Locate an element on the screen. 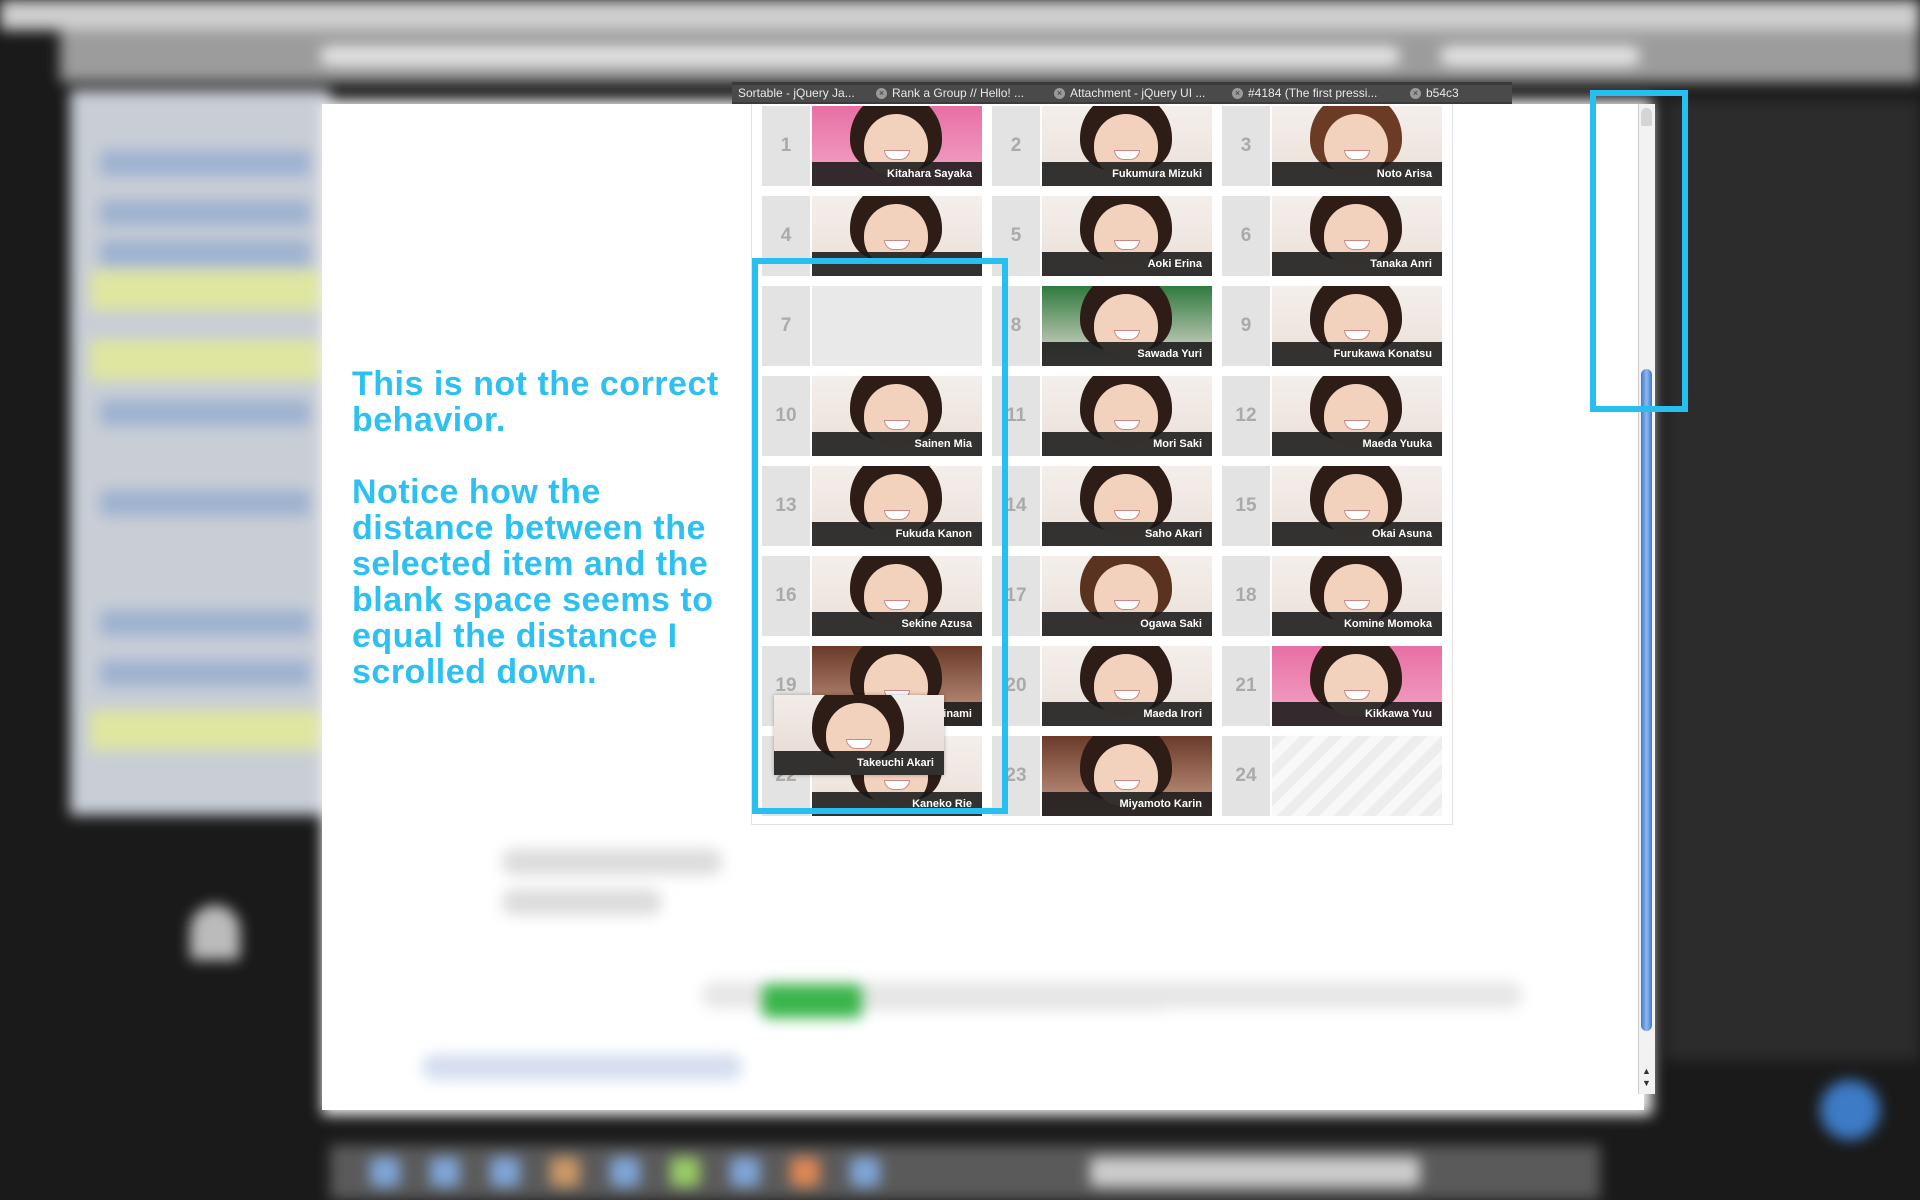 Image resolution: width=1920 pixels, height=1200 pixels. rank-number: 6 is located at coordinates (1246, 236).